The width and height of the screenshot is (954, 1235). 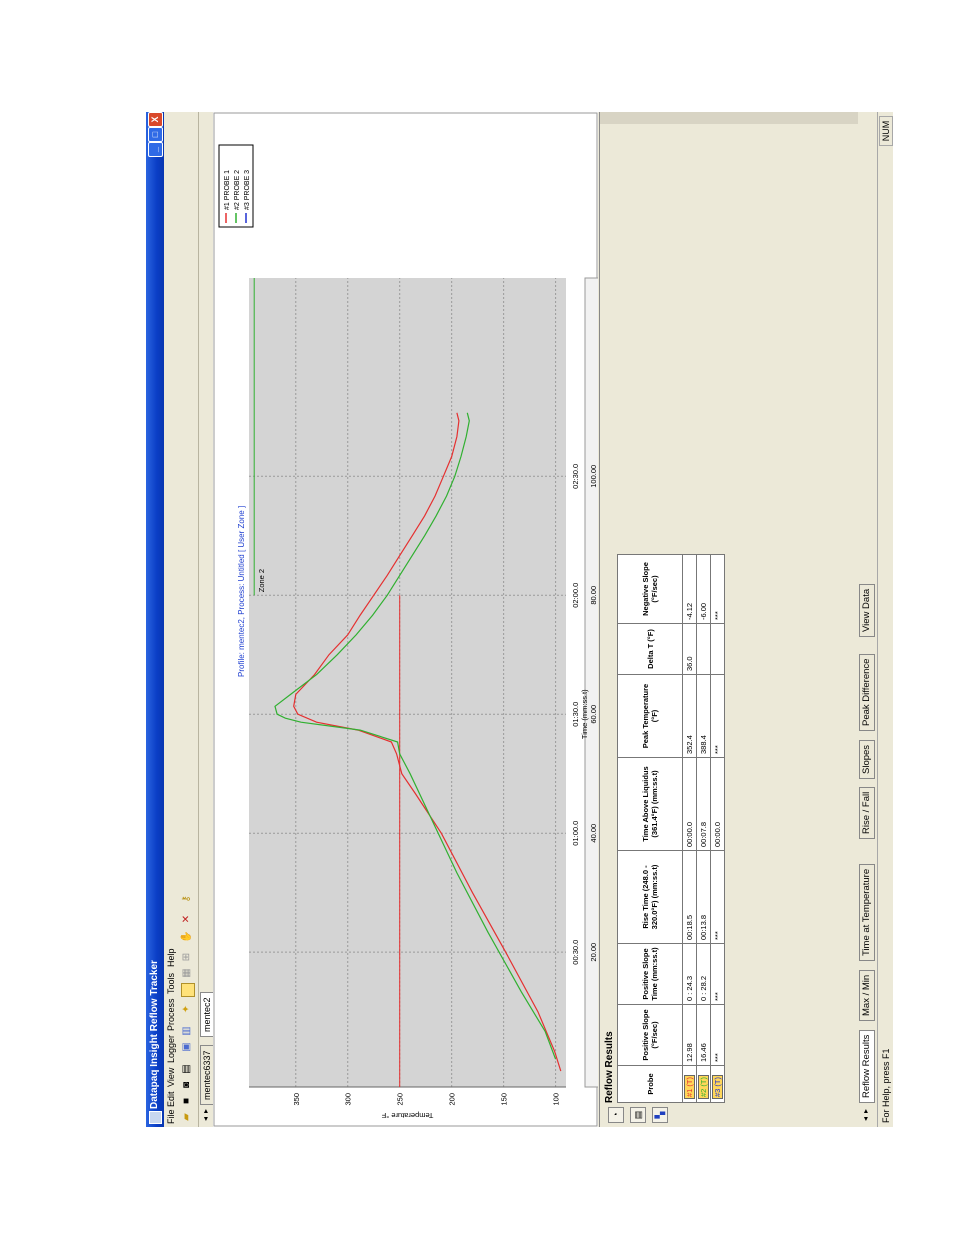 What do you see at coordinates (650, 804) in the screenshot?
I see `col-time-above-liquidus: Time Above Liquidus (361.4°F) (mm:ss.t)` at bounding box center [650, 804].